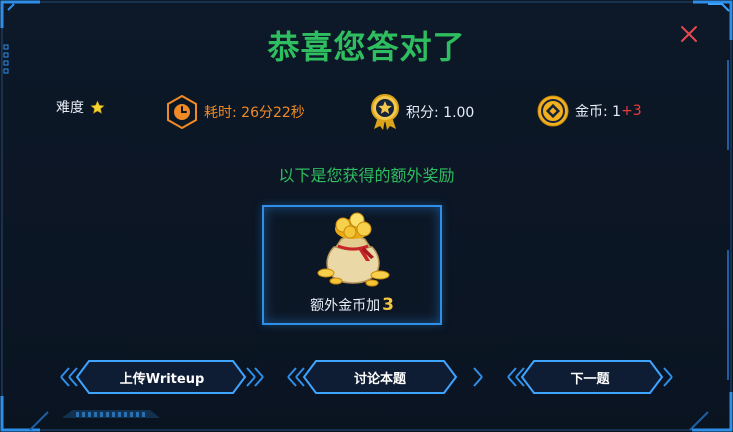 This screenshot has width=733, height=432. What do you see at coordinates (440, 113) in the screenshot?
I see `score-label: 积分: 1.00` at bounding box center [440, 113].